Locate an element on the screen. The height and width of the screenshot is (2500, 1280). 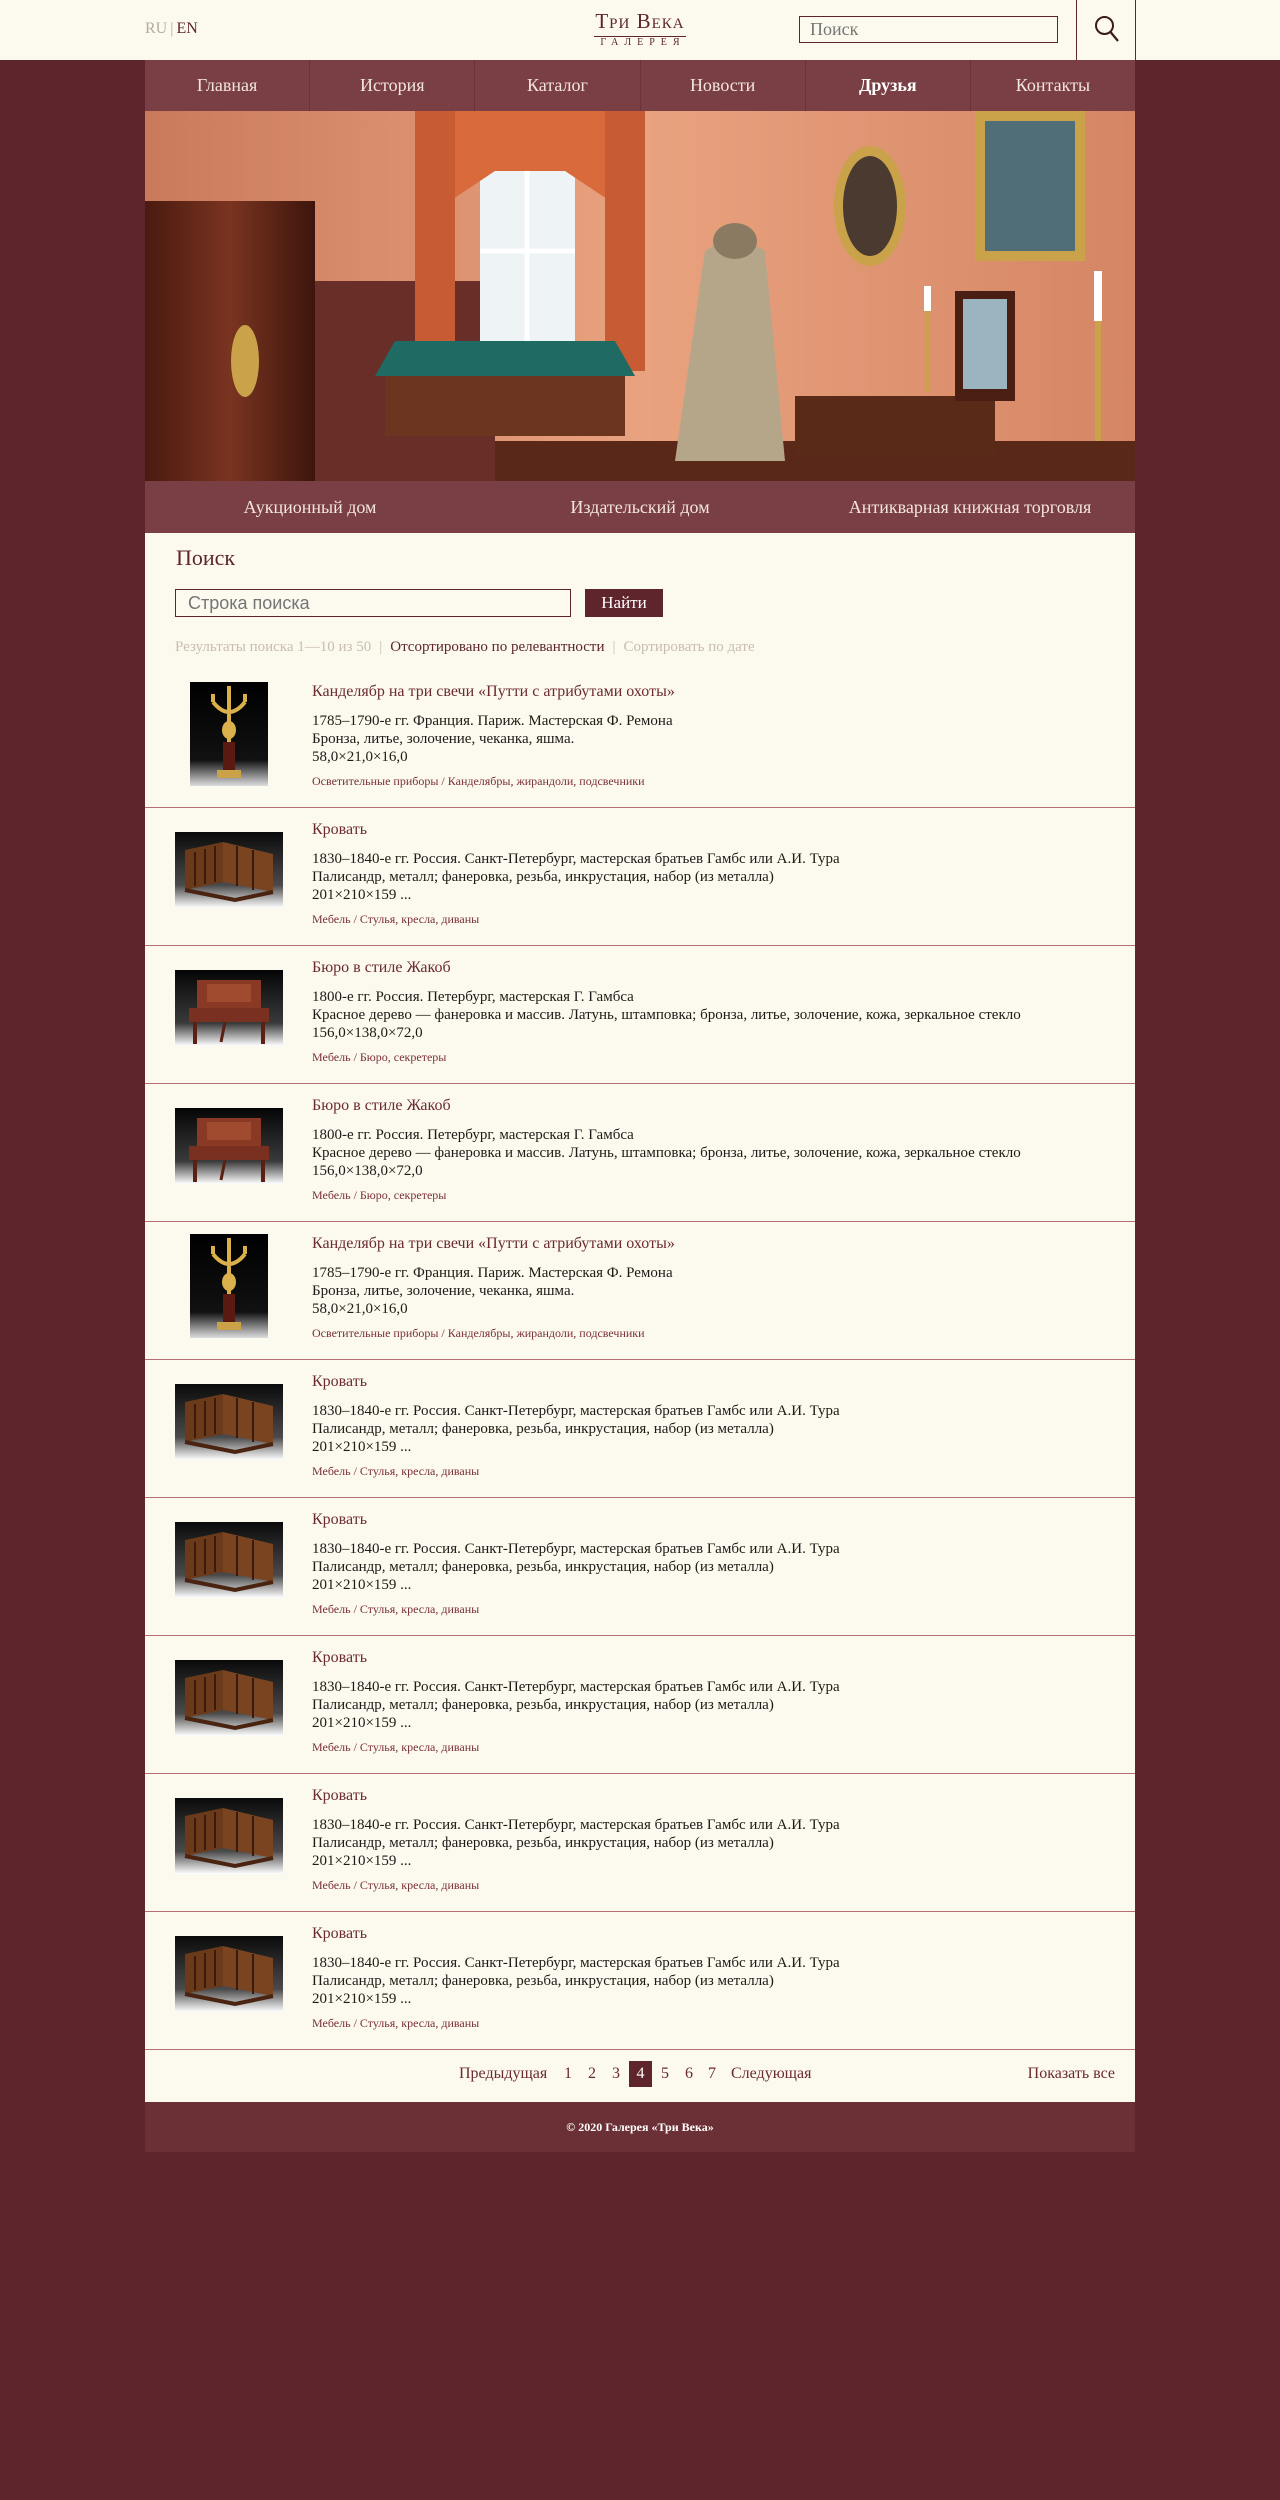
results-count: Результаты поиска 1—10 из 50 is located at coordinates (273, 647).